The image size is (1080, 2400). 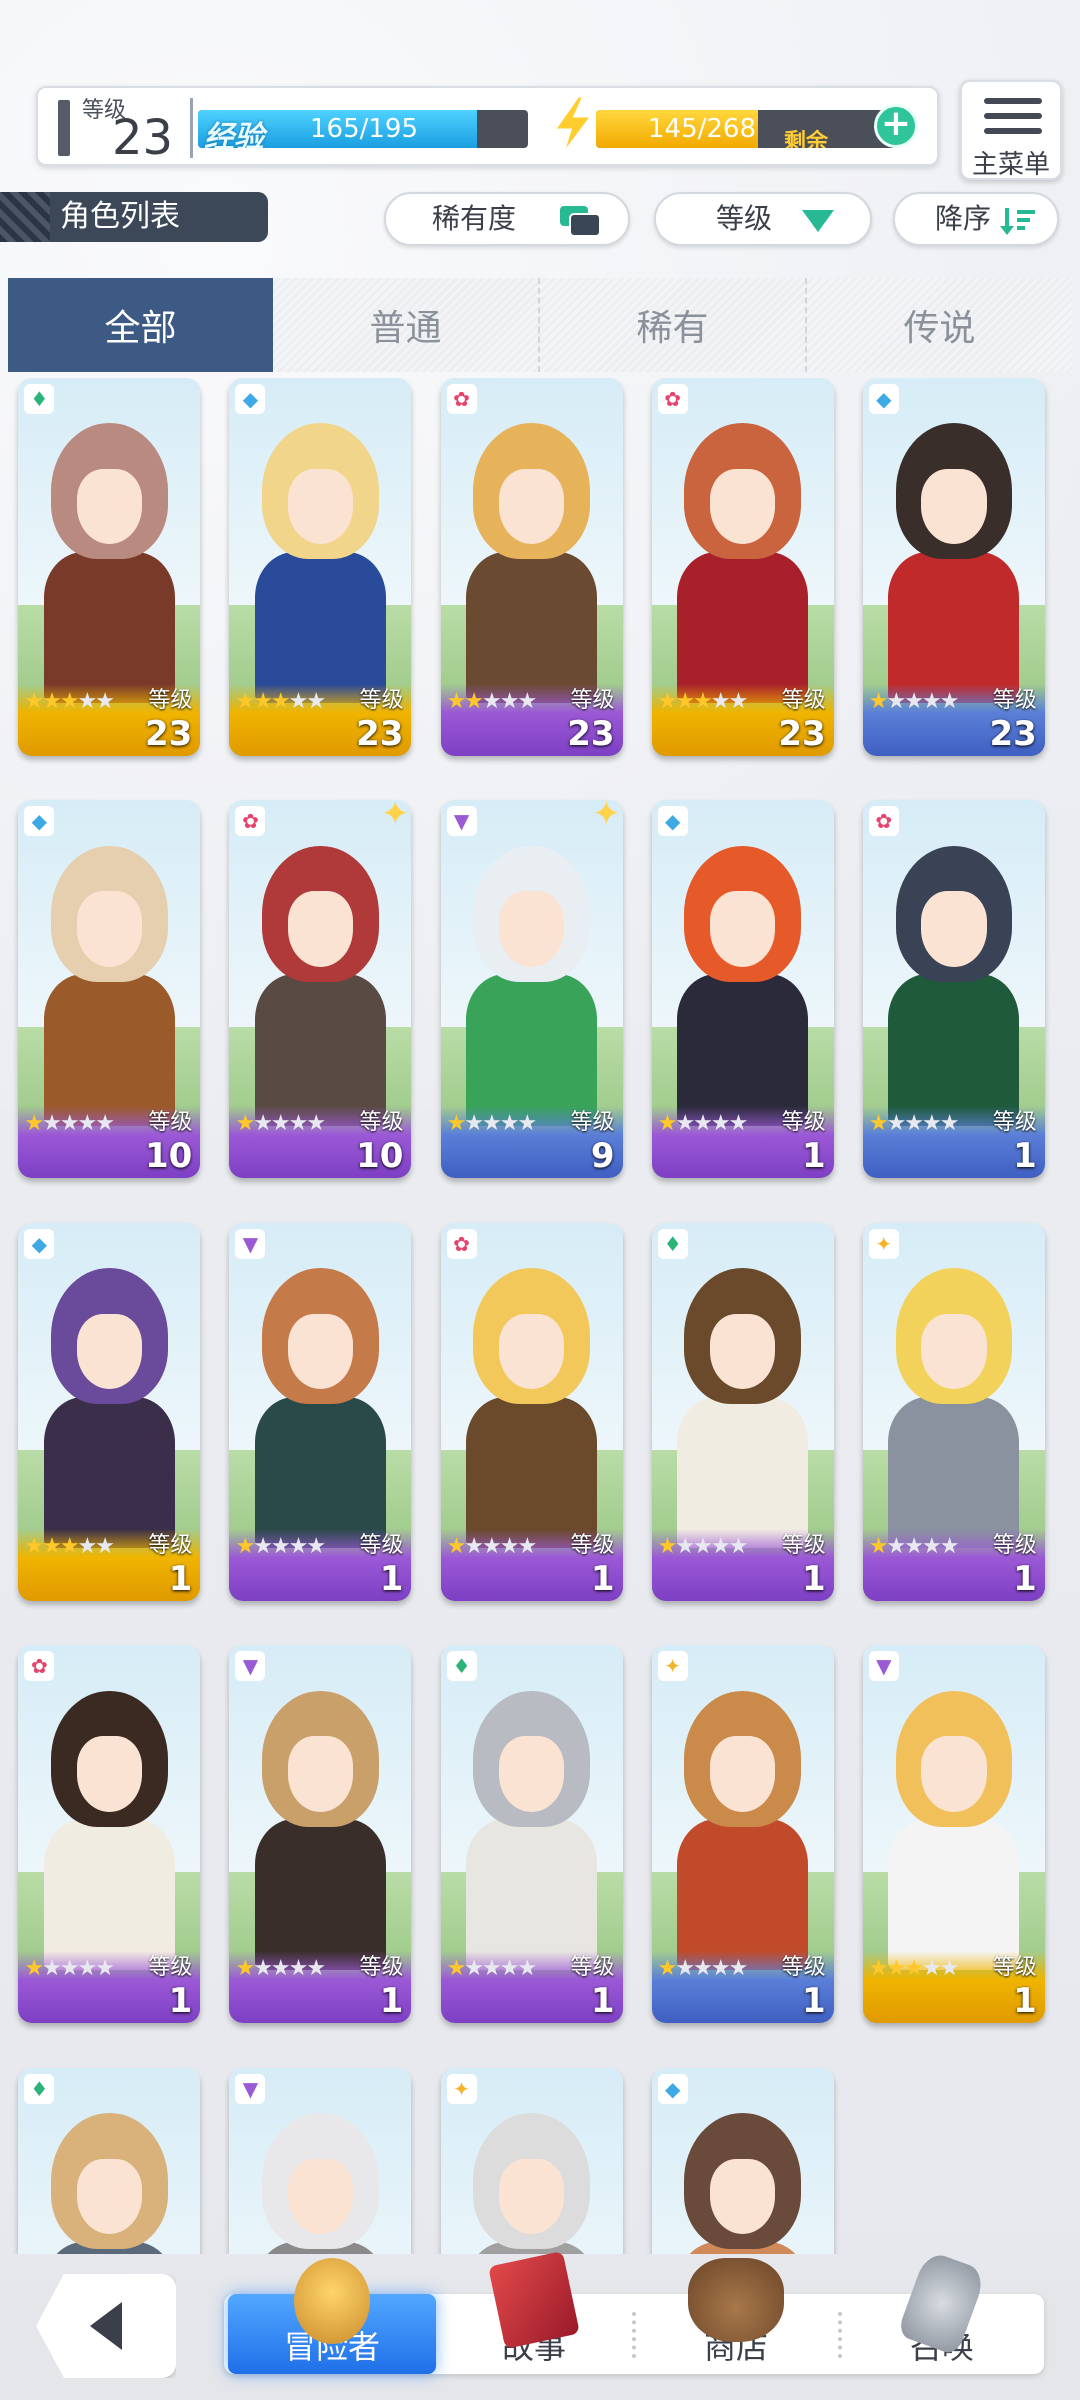 I want to click on back-button, so click(x=106, y=2326).